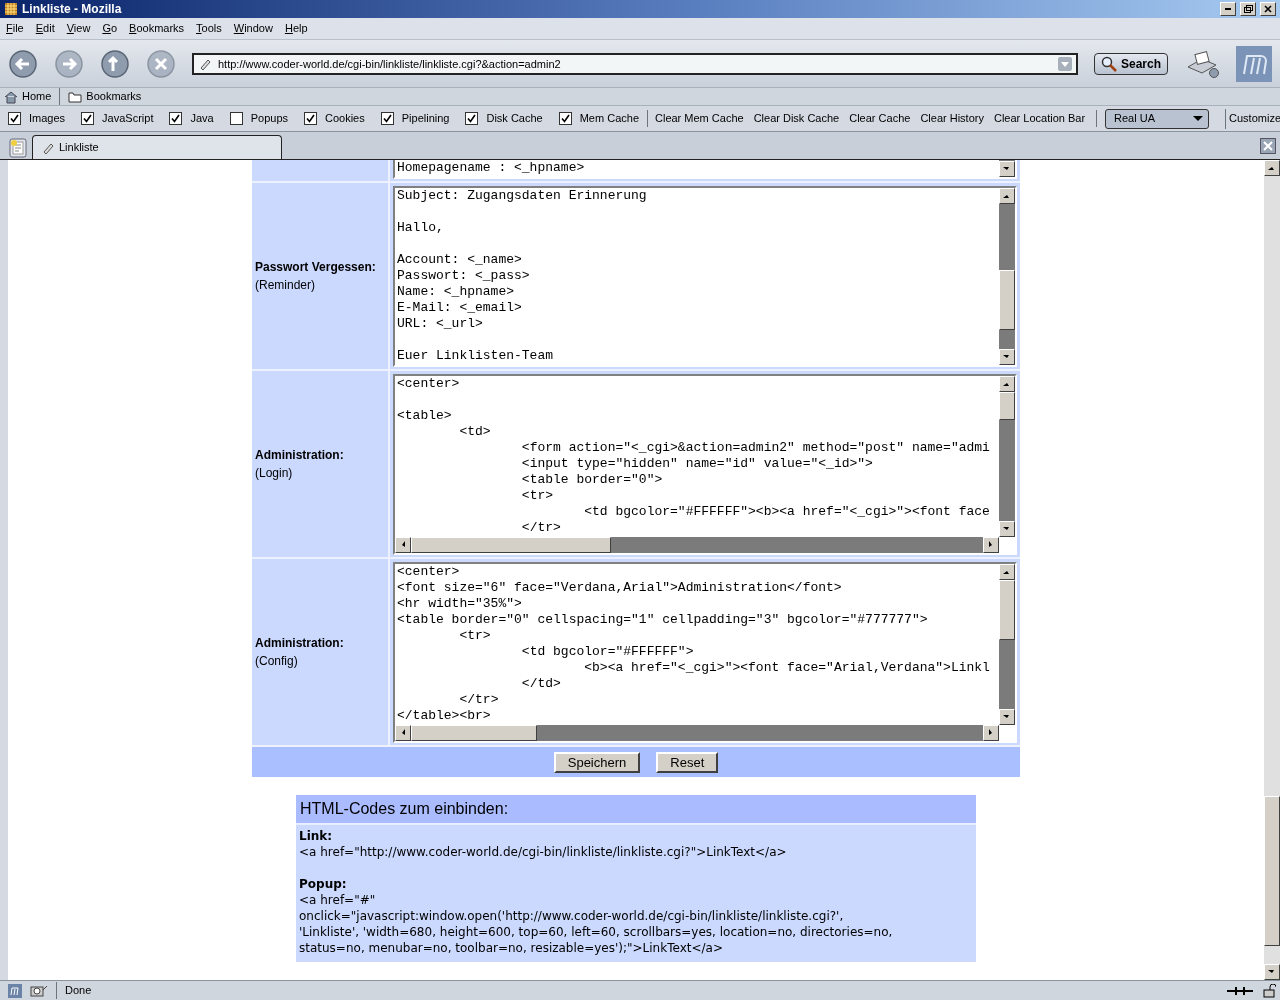 The height and width of the screenshot is (1000, 1280). What do you see at coordinates (23, 63) in the screenshot?
I see `back-icon` at bounding box center [23, 63].